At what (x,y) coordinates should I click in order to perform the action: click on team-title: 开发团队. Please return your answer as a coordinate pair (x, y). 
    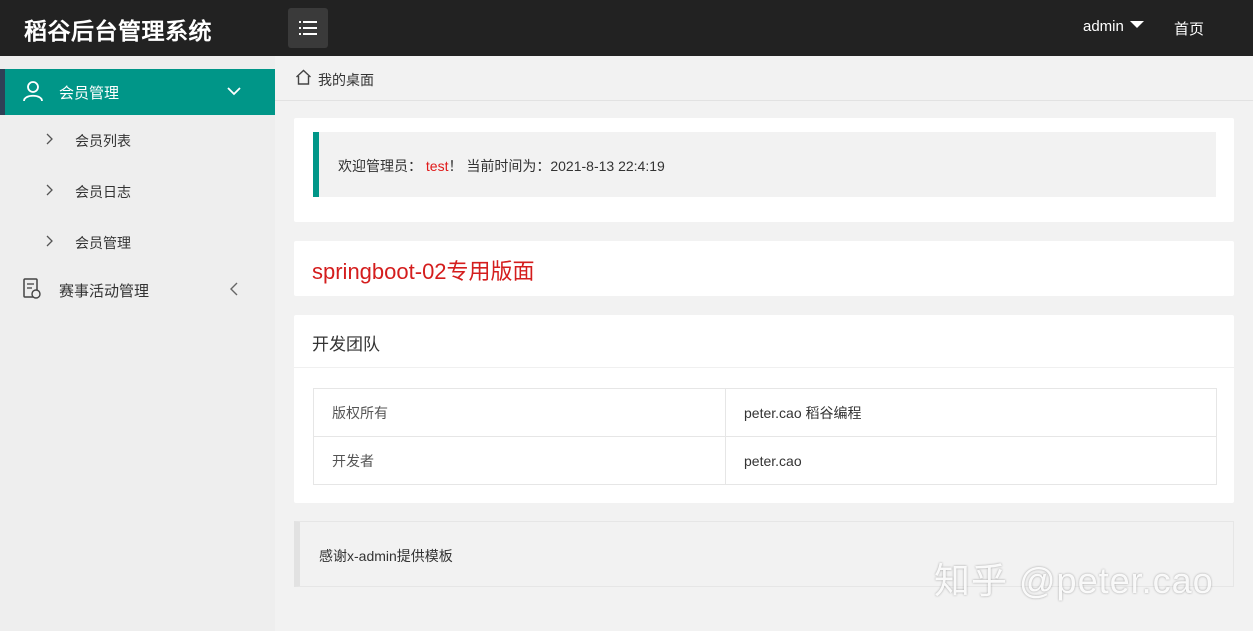
    Looking at the image, I should click on (346, 344).